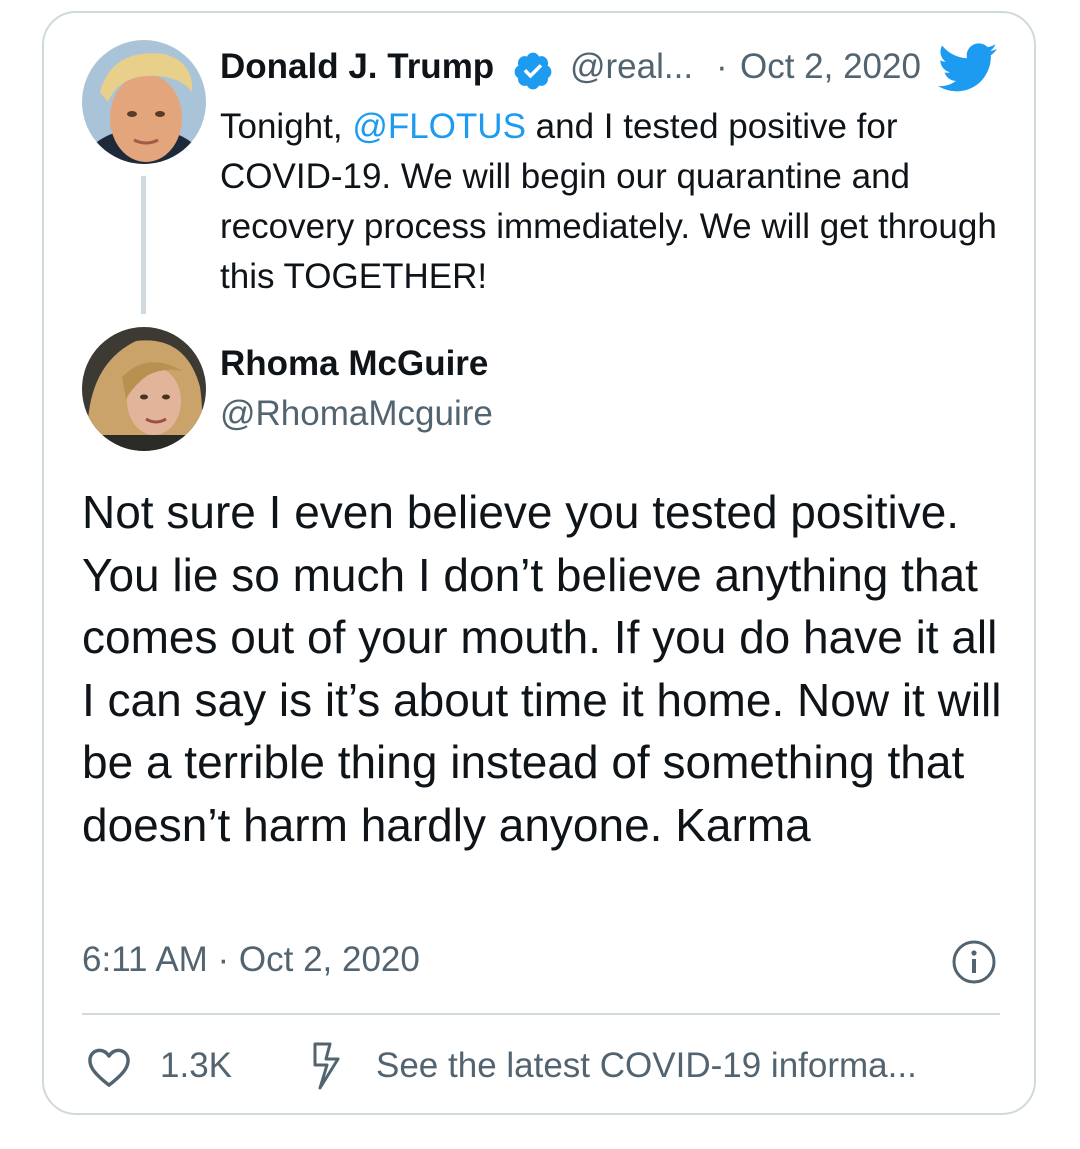  I want to click on like-button, so click(109, 1067).